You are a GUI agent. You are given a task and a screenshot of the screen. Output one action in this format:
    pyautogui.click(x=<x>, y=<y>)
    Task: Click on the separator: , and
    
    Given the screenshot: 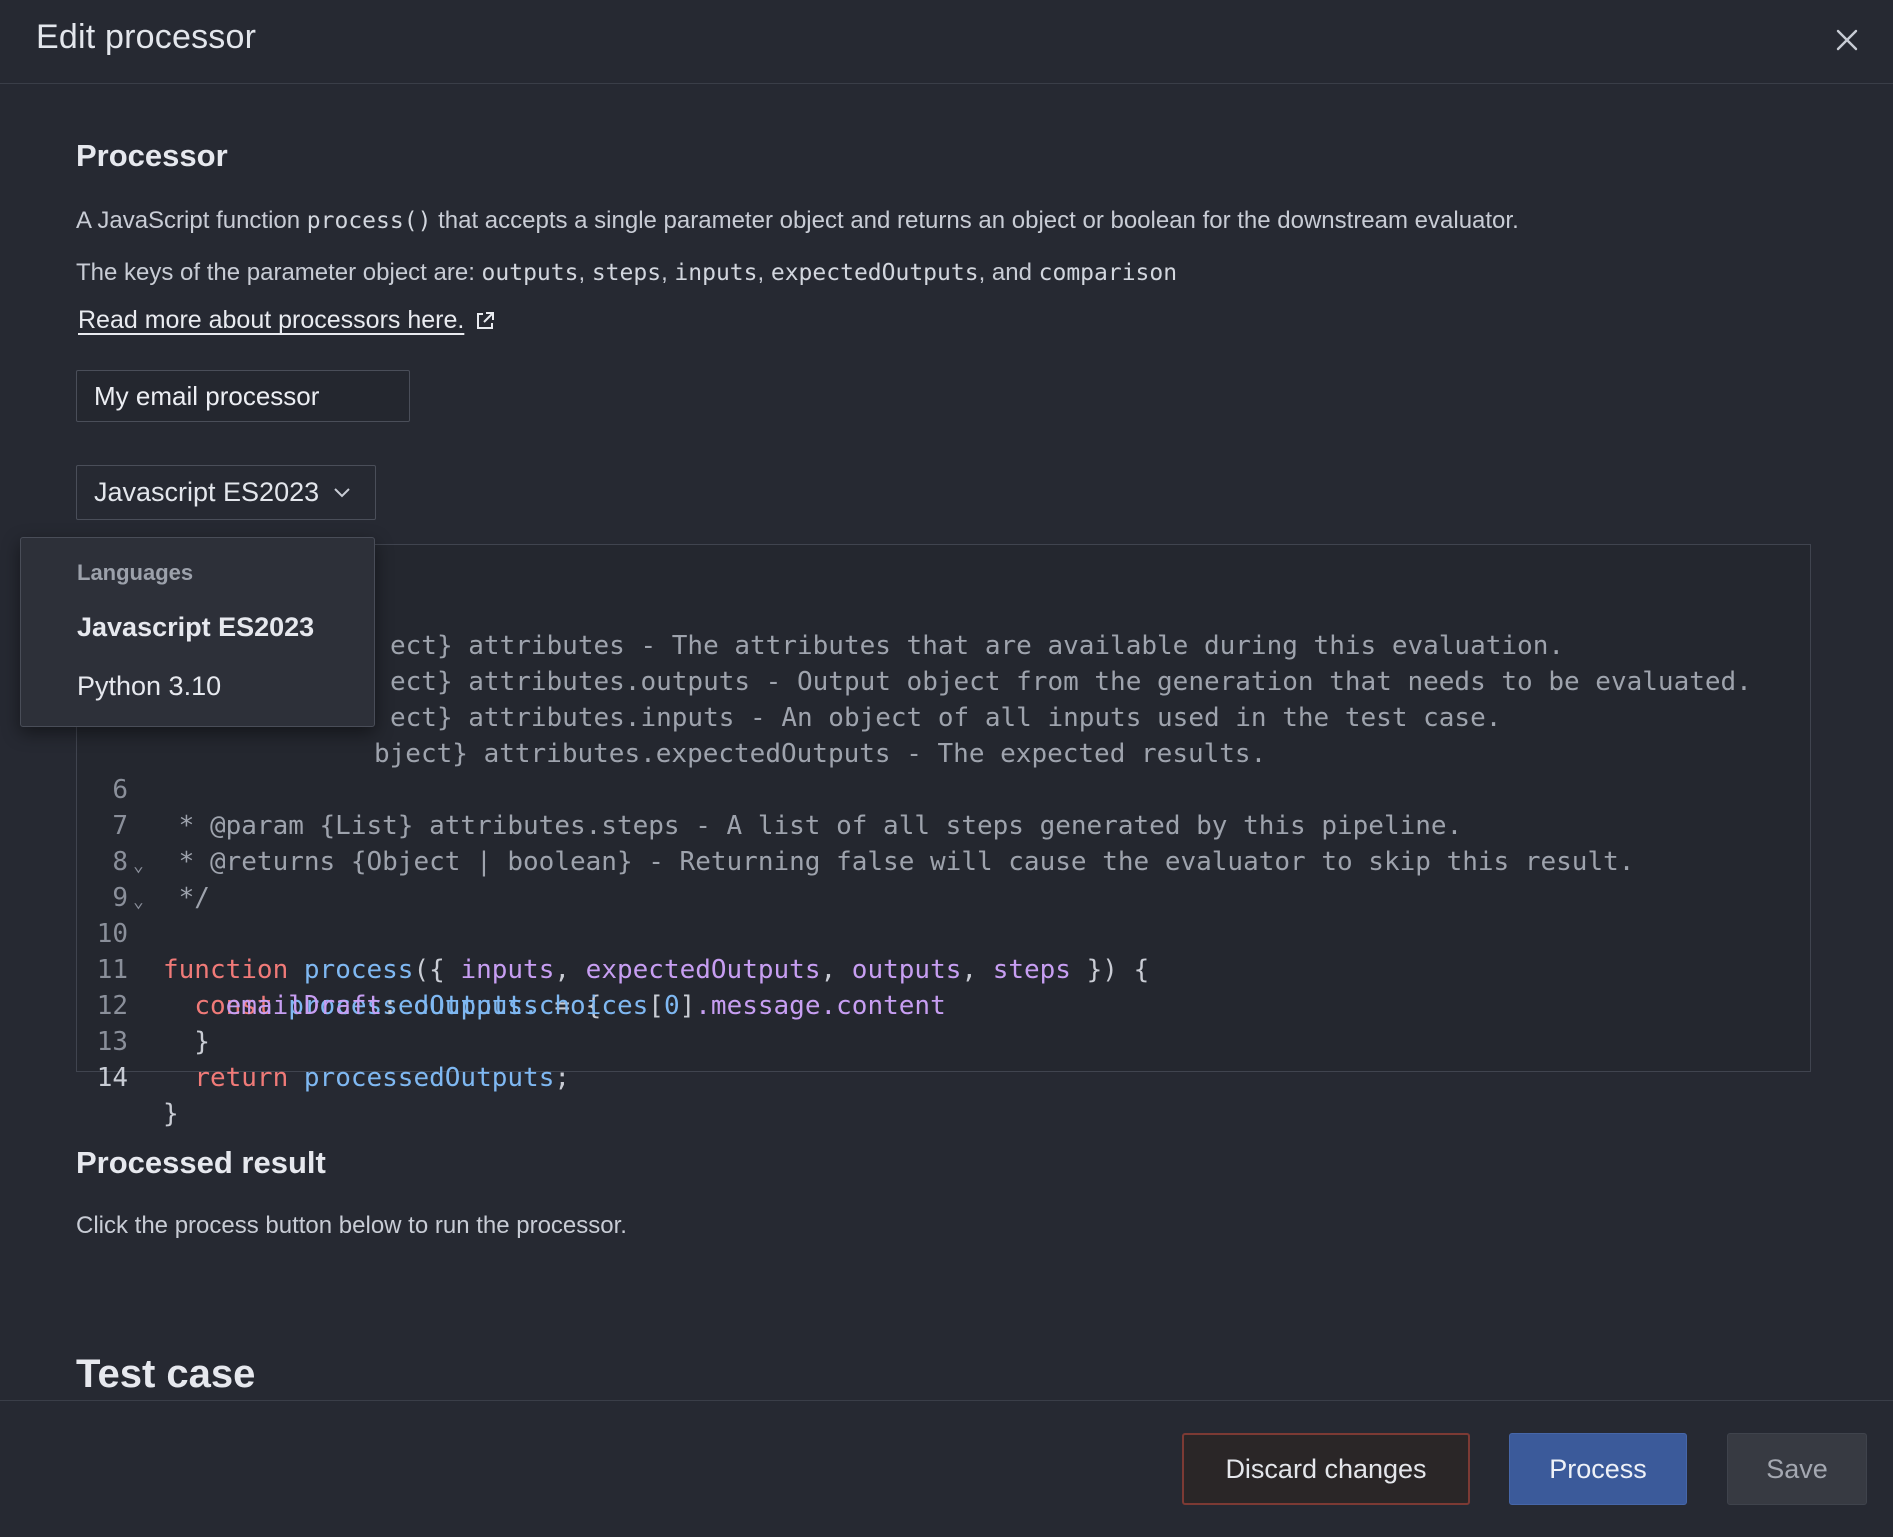 What is the action you would take?
    pyautogui.click(x=1008, y=272)
    